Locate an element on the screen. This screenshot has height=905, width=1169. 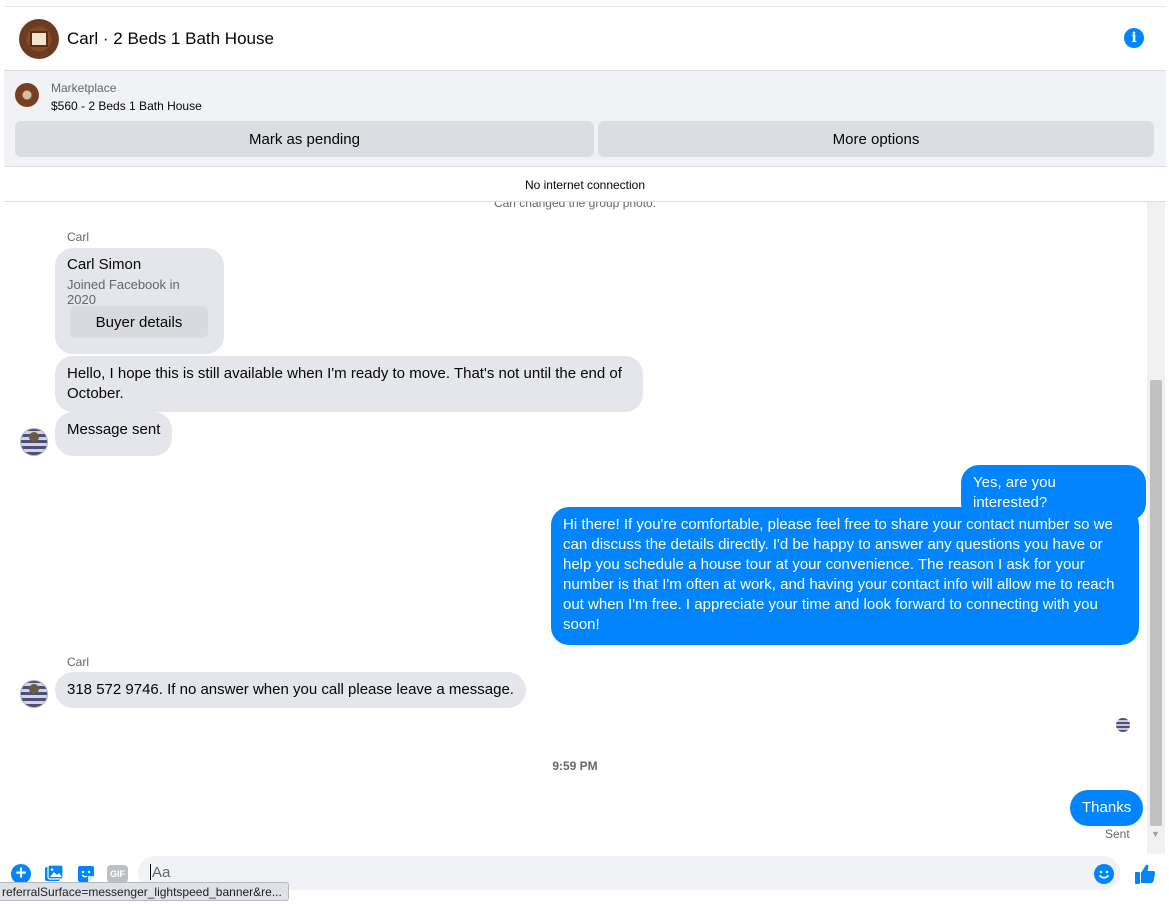
listing-avatar is located at coordinates (39, 38).